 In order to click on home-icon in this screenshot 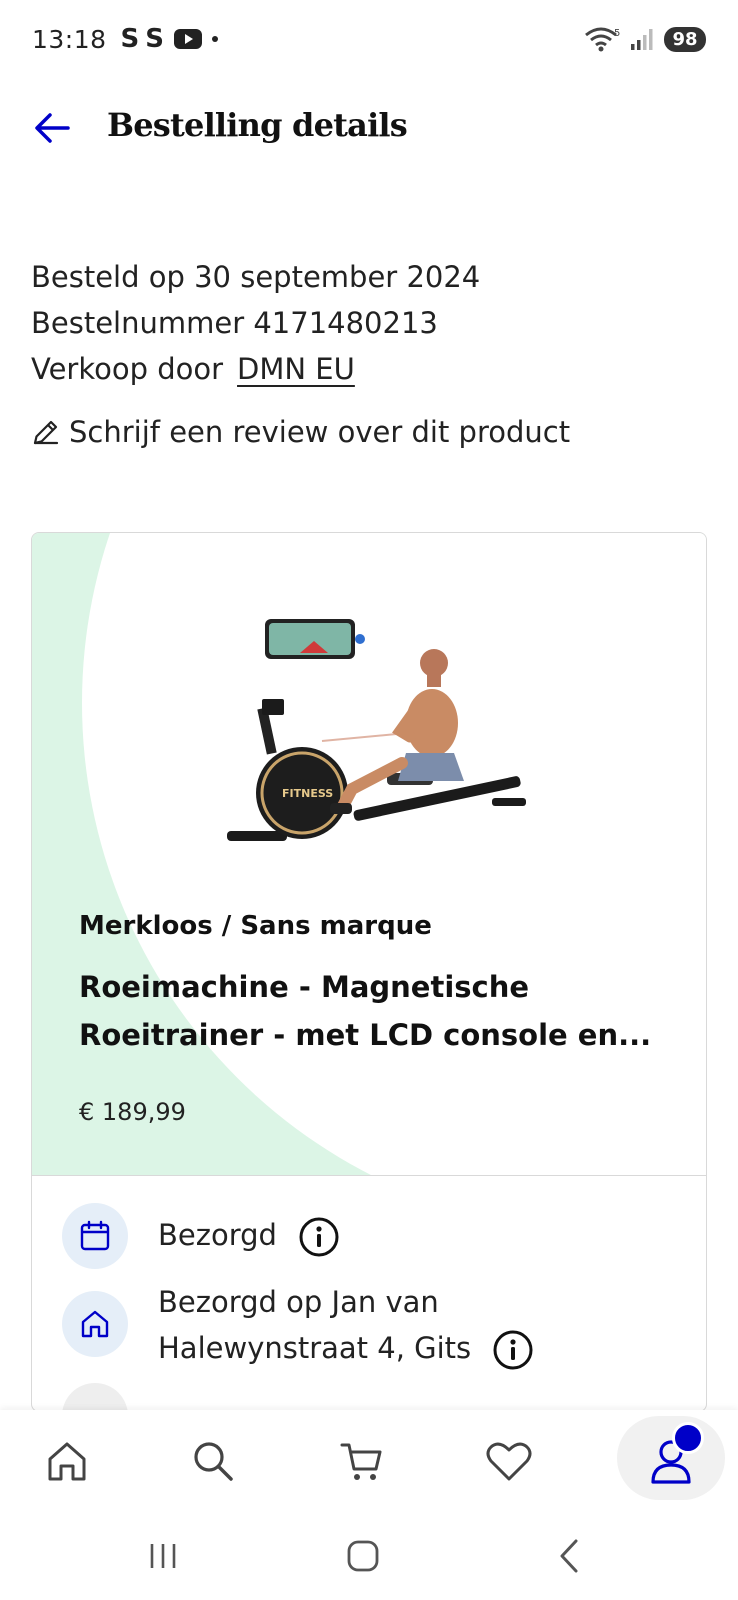, I will do `click(95, 1324)`.